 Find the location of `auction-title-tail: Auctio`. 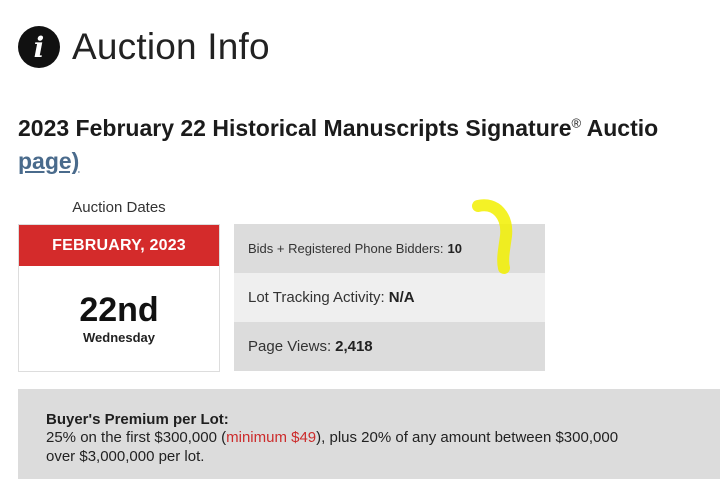

auction-title-tail: Auctio is located at coordinates (620, 128).